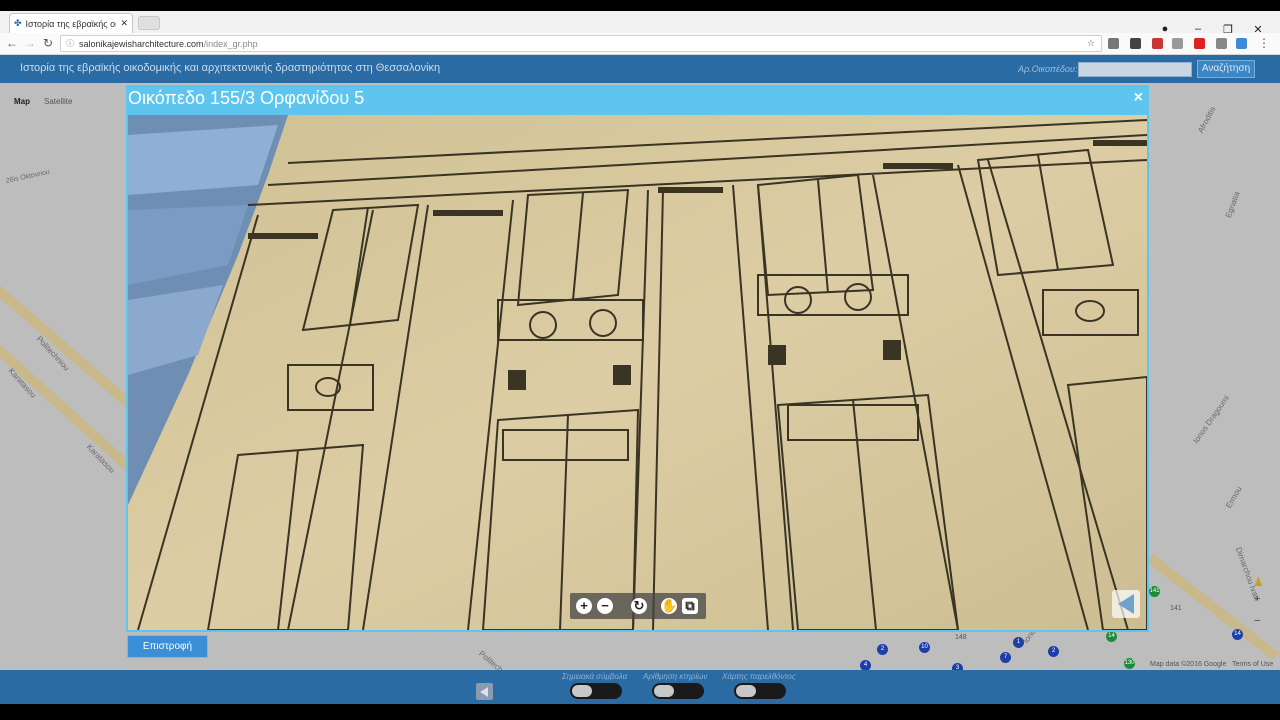 Image resolution: width=1280 pixels, height=720 pixels. What do you see at coordinates (595, 676) in the screenshot?
I see `toggle-label-symbols: Σημειακά σύμβολα` at bounding box center [595, 676].